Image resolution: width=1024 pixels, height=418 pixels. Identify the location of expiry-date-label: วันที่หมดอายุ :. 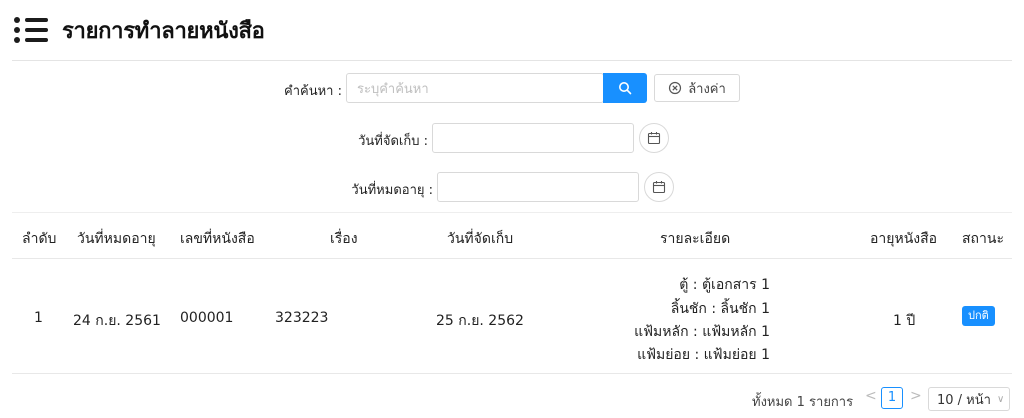
(392, 190).